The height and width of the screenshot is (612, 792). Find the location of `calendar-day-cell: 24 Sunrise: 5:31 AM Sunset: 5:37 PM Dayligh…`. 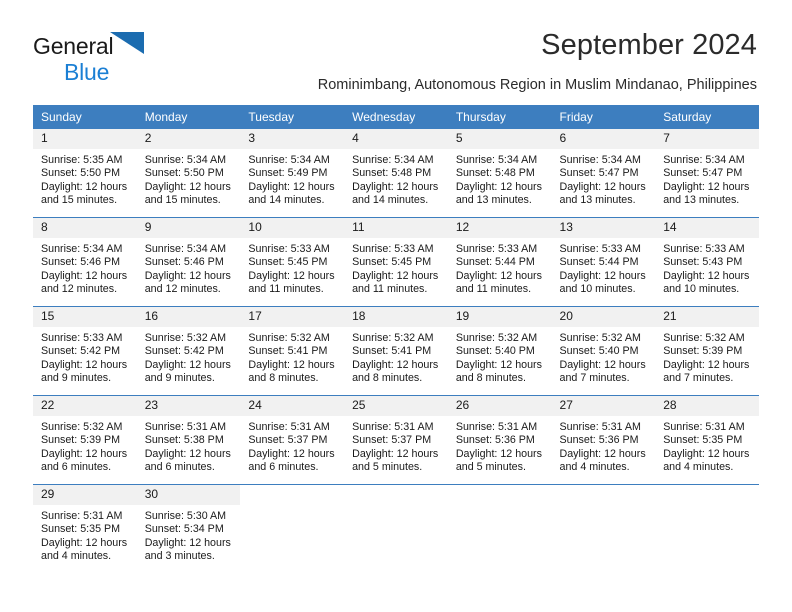

calendar-day-cell: 24 Sunrise: 5:31 AM Sunset: 5:37 PM Dayligh… is located at coordinates (292, 440).